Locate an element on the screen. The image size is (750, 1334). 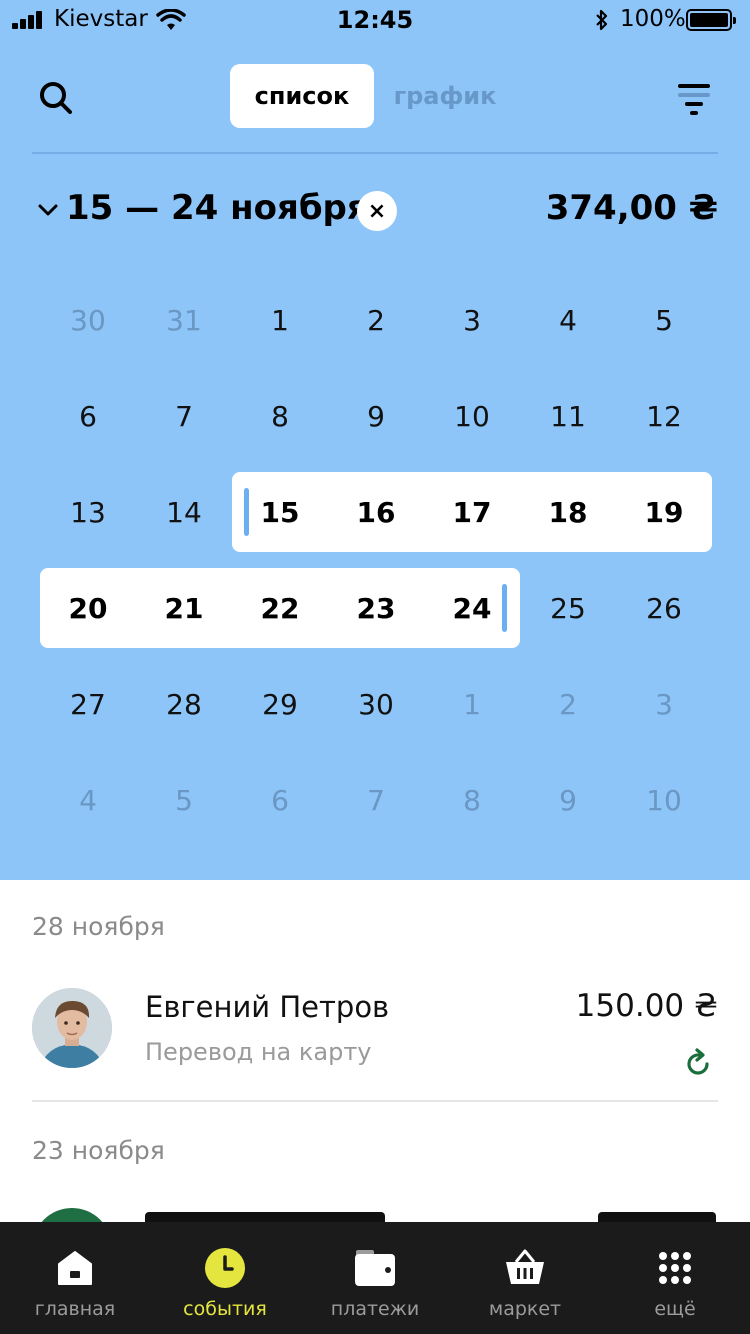
tab-label: события is located at coordinates (225, 1309).